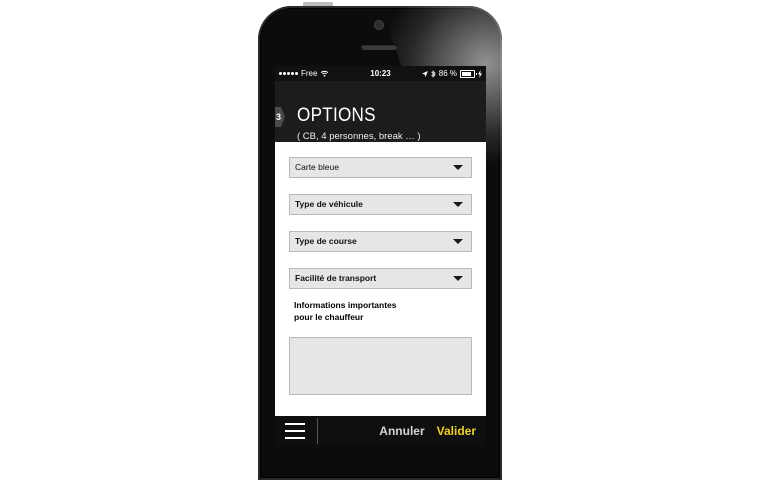  I want to click on hamburger-menu-icon, so click(295, 431).